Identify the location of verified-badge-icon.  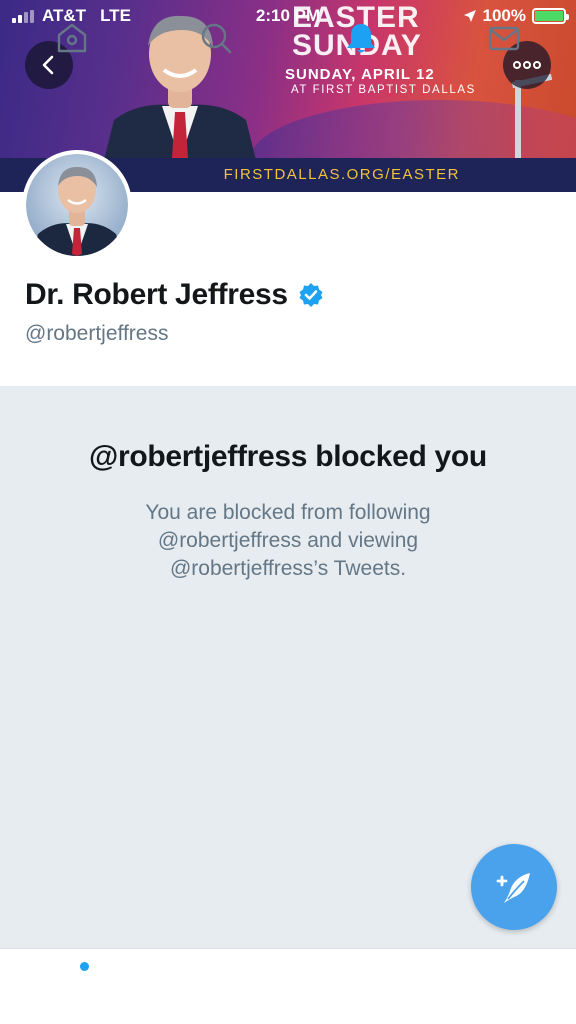
(311, 295).